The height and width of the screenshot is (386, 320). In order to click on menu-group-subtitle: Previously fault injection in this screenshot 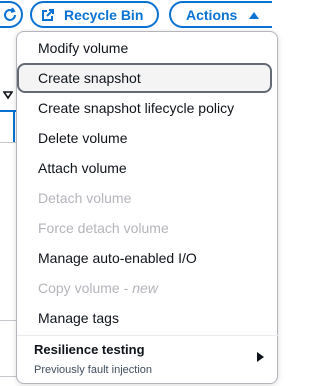, I will do `click(93, 370)`.